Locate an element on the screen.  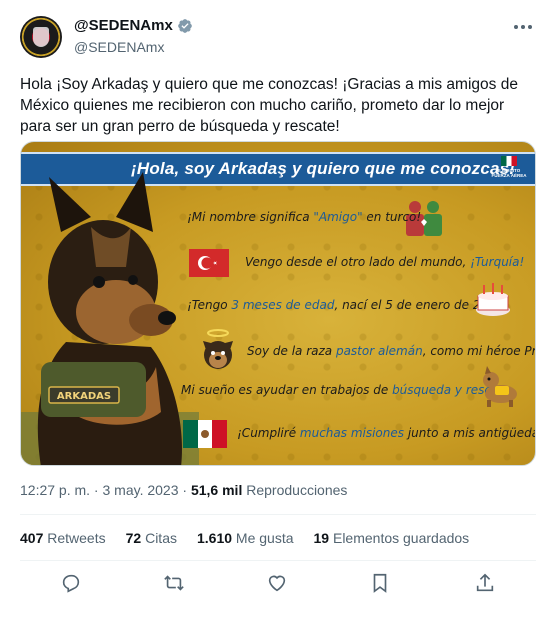
retweet-icon is located at coordinates (175, 584).